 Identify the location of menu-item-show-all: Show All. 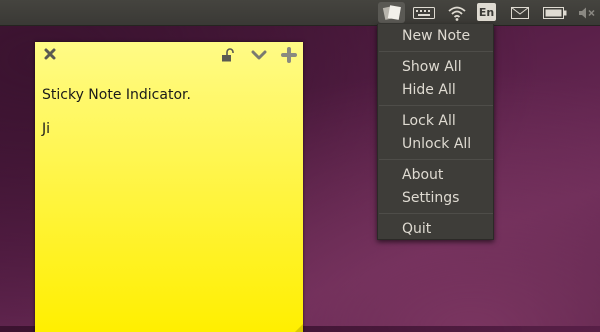
(435, 67).